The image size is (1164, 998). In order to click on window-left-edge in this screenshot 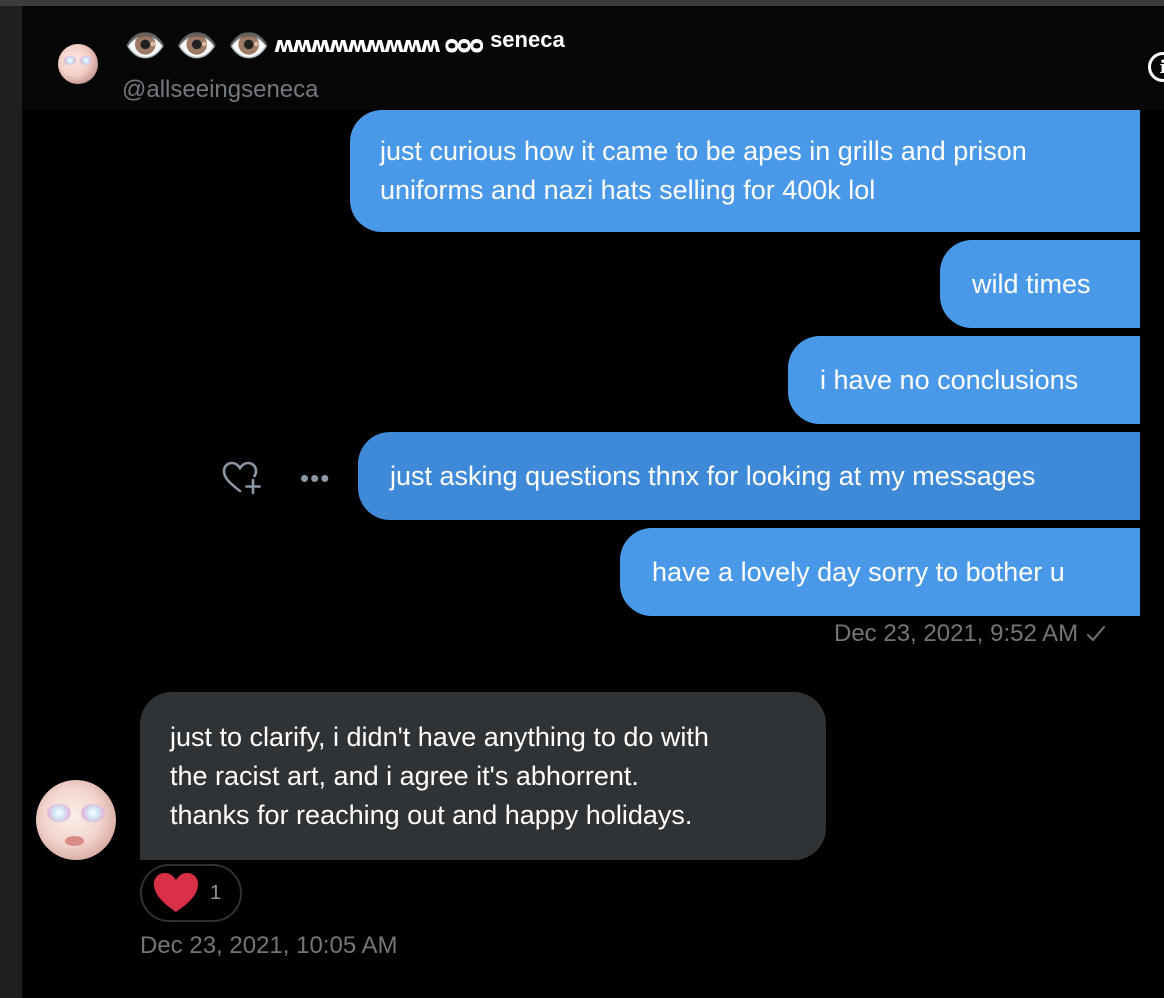, I will do `click(11, 502)`.